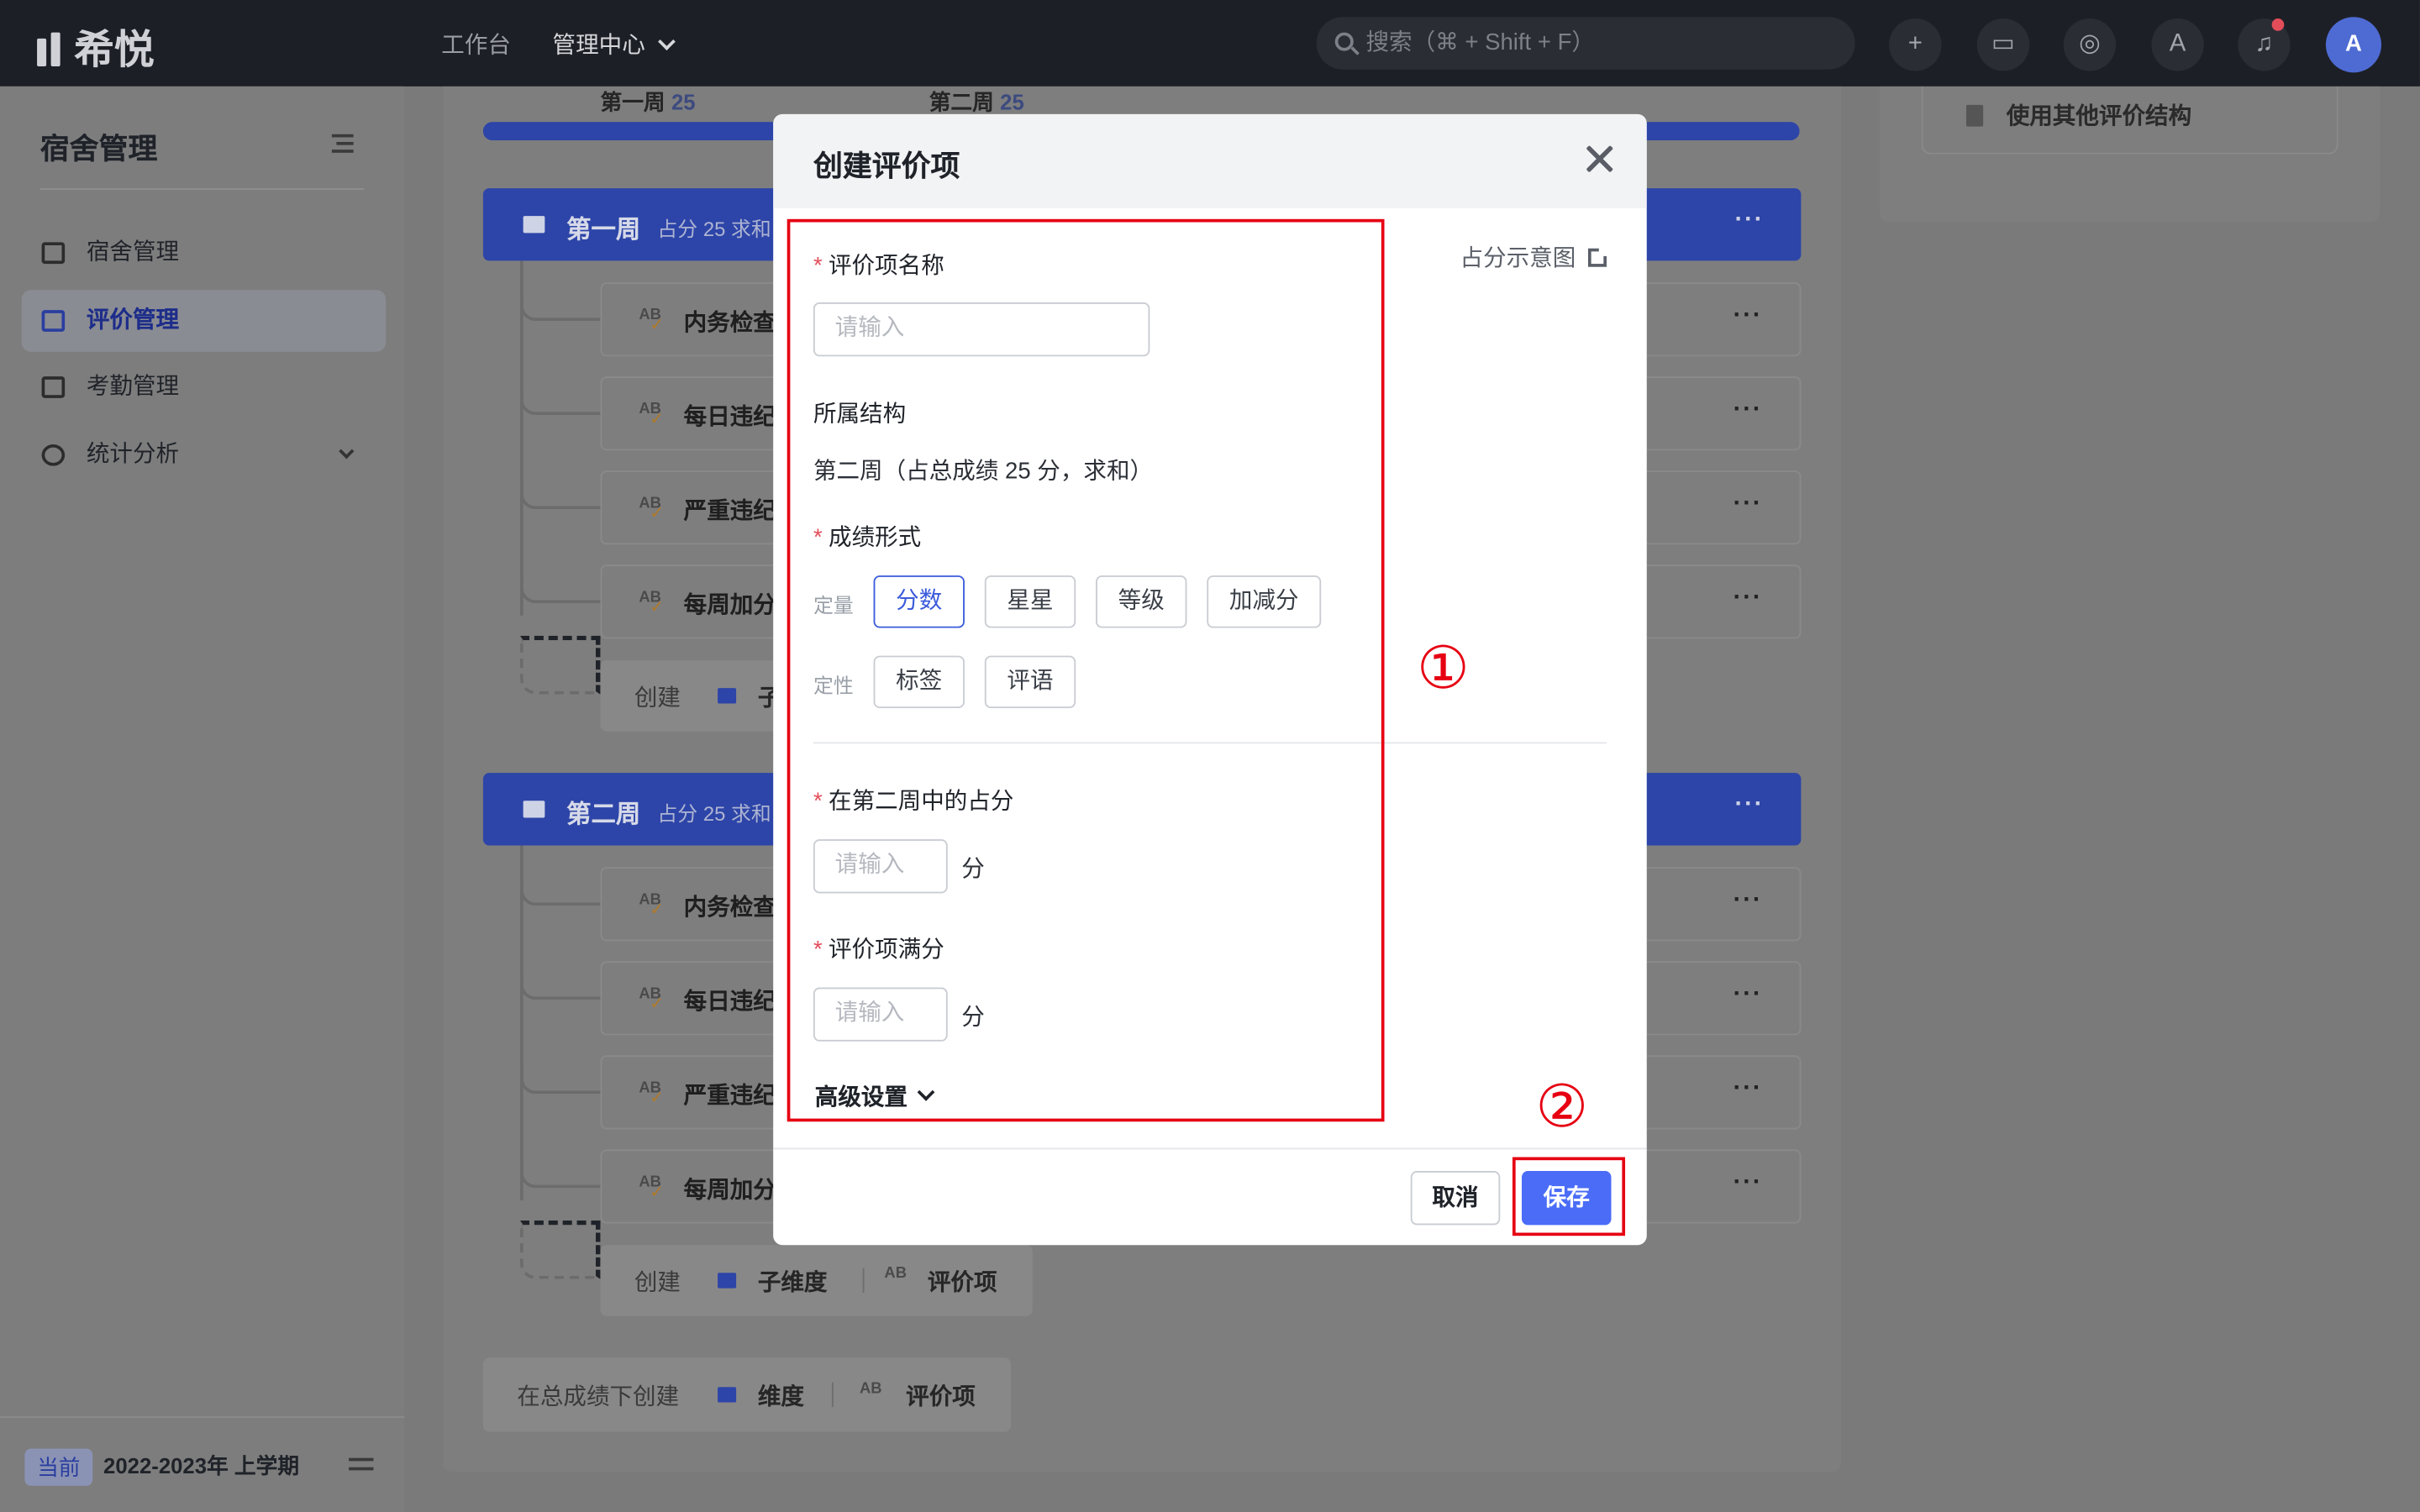  What do you see at coordinates (58, 1467) in the screenshot?
I see `term-tag: 当前` at bounding box center [58, 1467].